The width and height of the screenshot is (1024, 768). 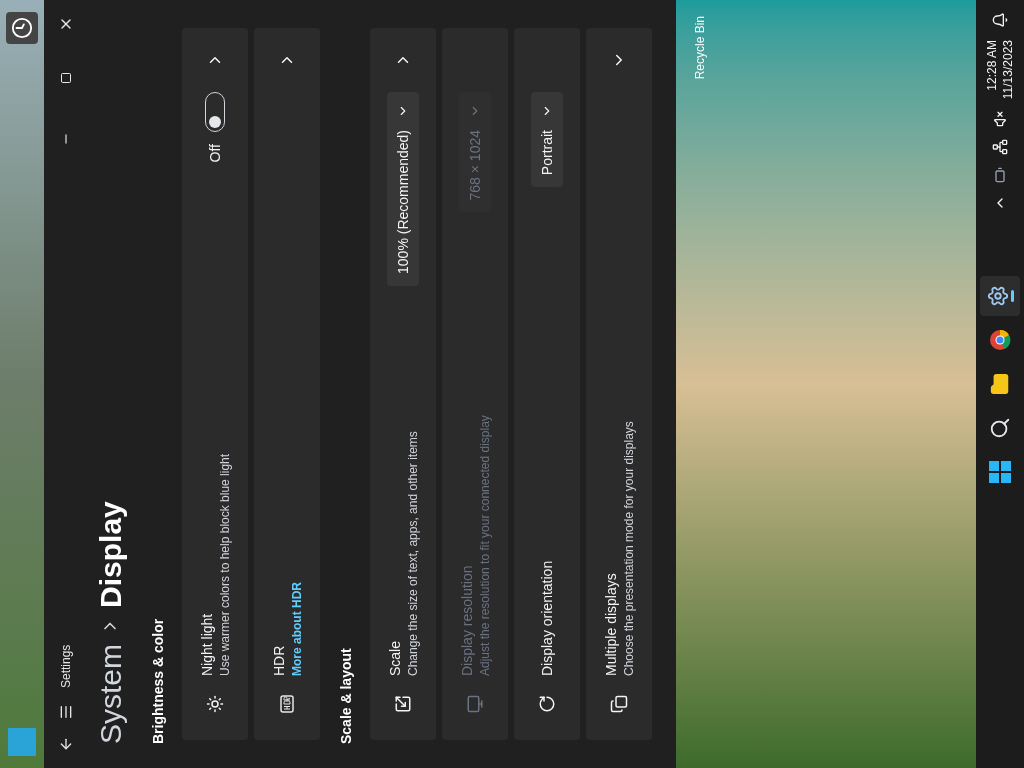 What do you see at coordinates (1000, 472) in the screenshot?
I see `start-logo-icon` at bounding box center [1000, 472].